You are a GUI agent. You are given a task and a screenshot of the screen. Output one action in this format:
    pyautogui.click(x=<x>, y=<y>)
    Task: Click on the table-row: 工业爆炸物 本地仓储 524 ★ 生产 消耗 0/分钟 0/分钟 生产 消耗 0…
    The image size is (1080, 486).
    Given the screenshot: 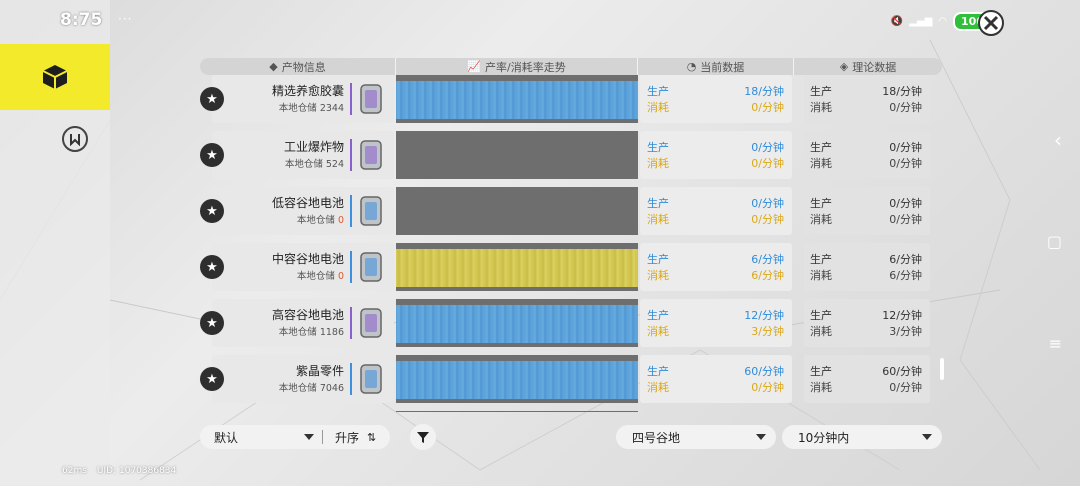 What is the action you would take?
    pyautogui.click(x=571, y=156)
    